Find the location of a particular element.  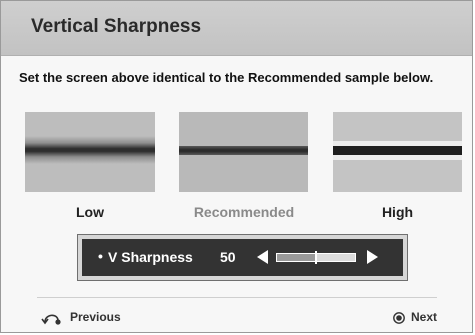

sample-high-image is located at coordinates (397, 152).